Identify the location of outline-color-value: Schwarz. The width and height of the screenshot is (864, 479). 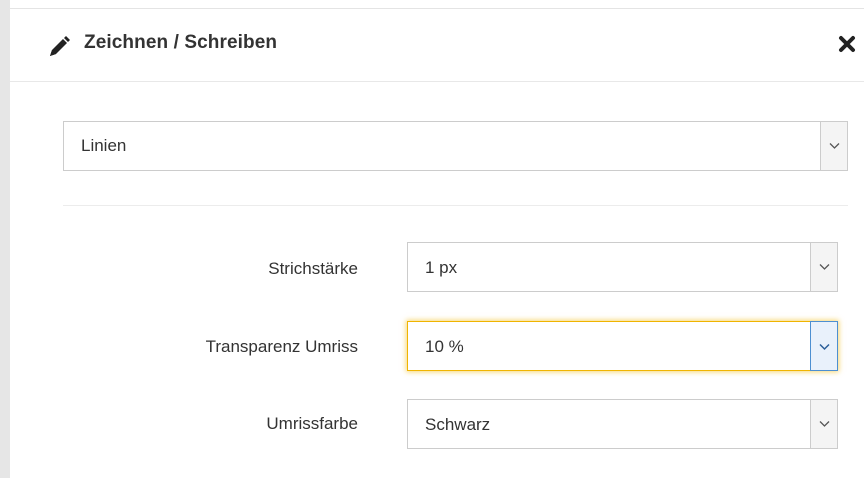
(458, 424).